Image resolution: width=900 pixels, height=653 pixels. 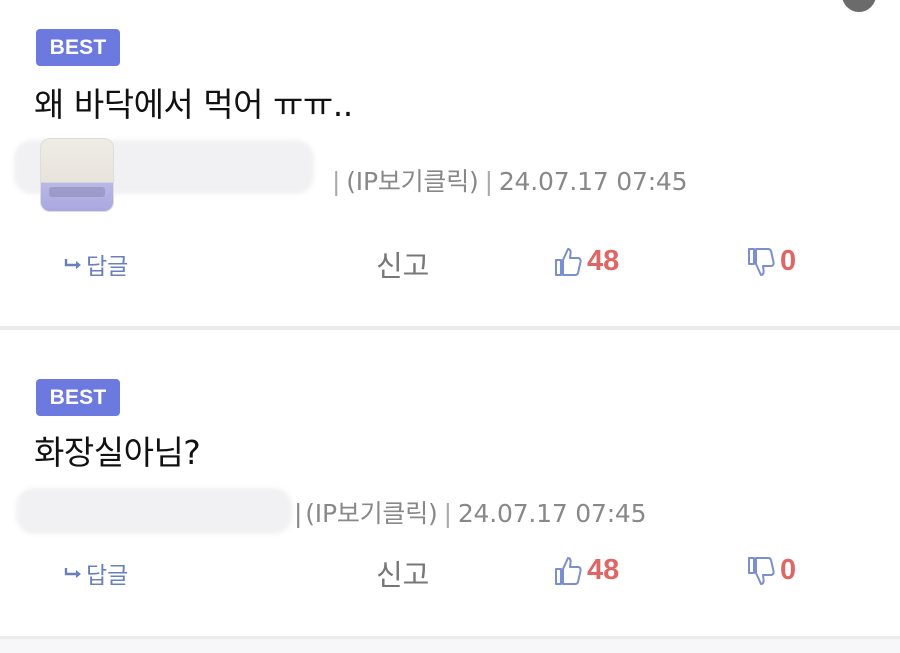 What do you see at coordinates (77, 175) in the screenshot?
I see `avatar` at bounding box center [77, 175].